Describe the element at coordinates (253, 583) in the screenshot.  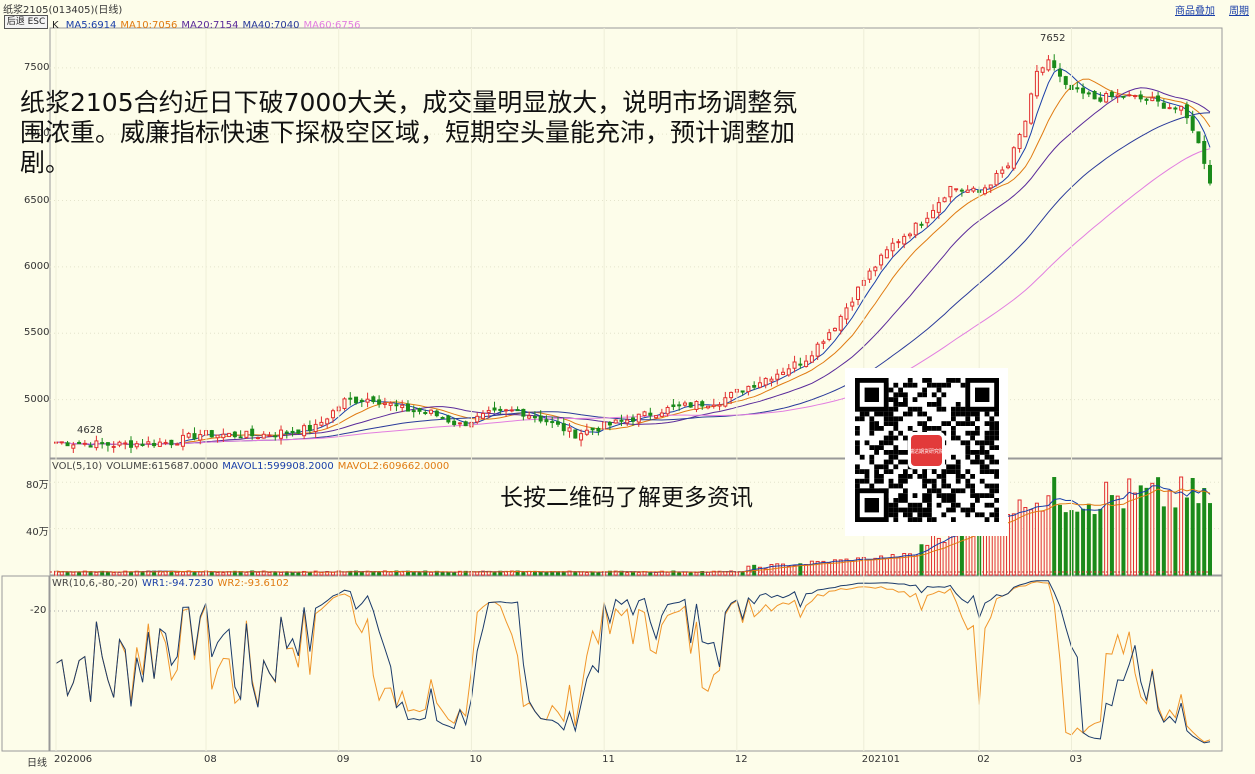
I see `legend-entry: WR2:-93.6102` at that location.